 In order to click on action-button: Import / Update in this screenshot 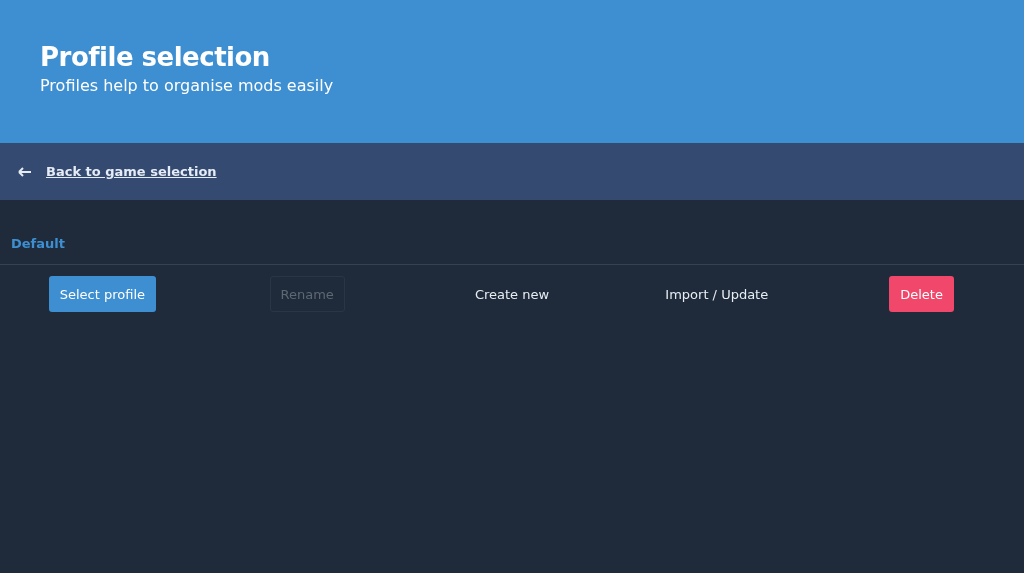, I will do `click(717, 294)`.